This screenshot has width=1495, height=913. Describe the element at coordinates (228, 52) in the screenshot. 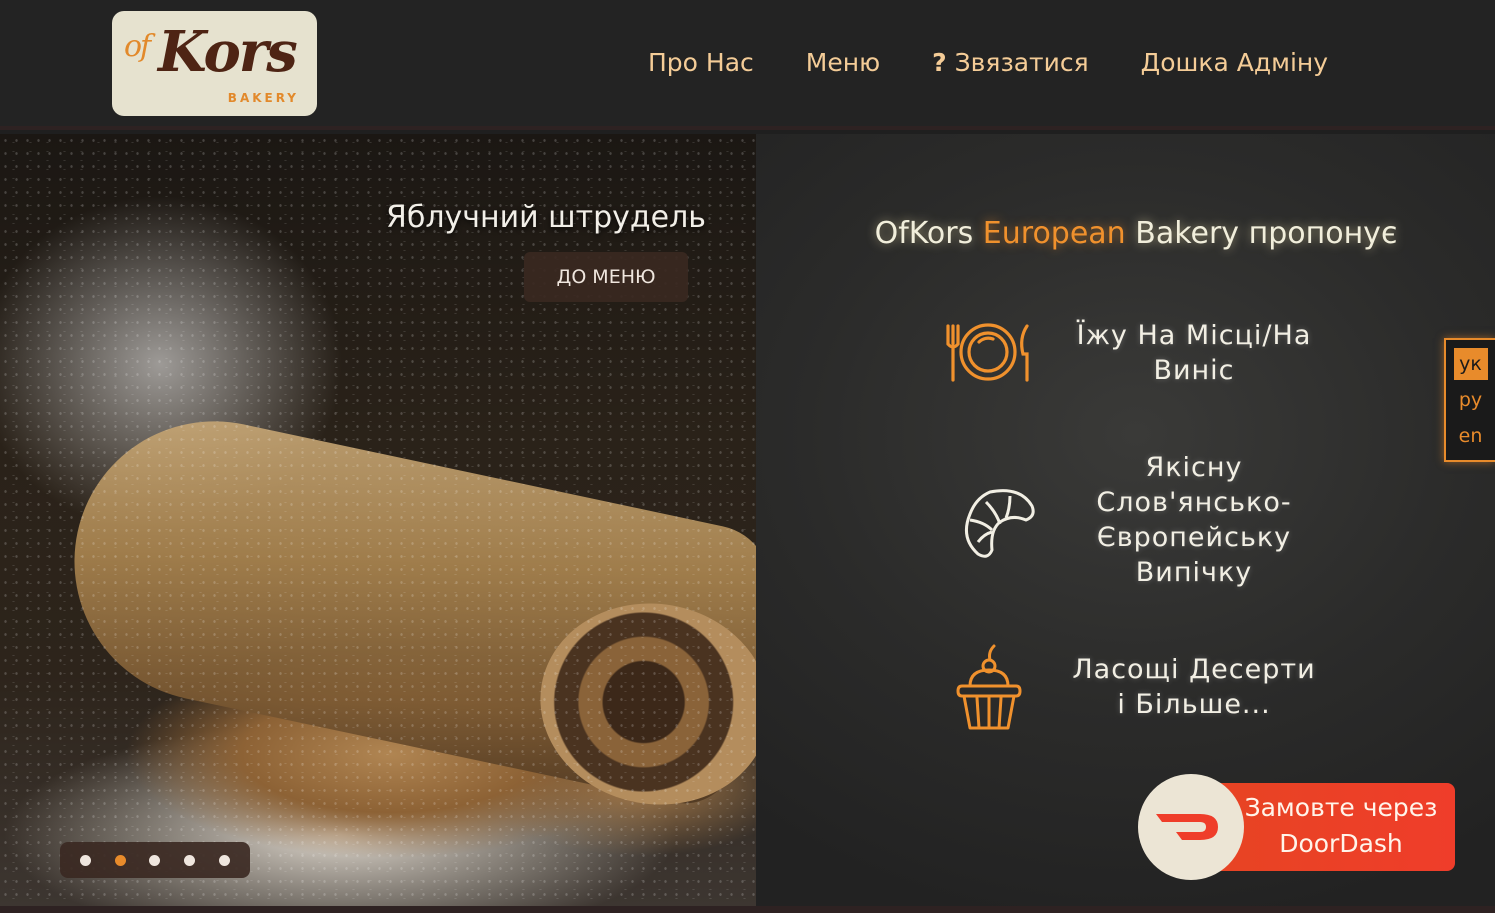

I see `logo-kors: Kors` at that location.